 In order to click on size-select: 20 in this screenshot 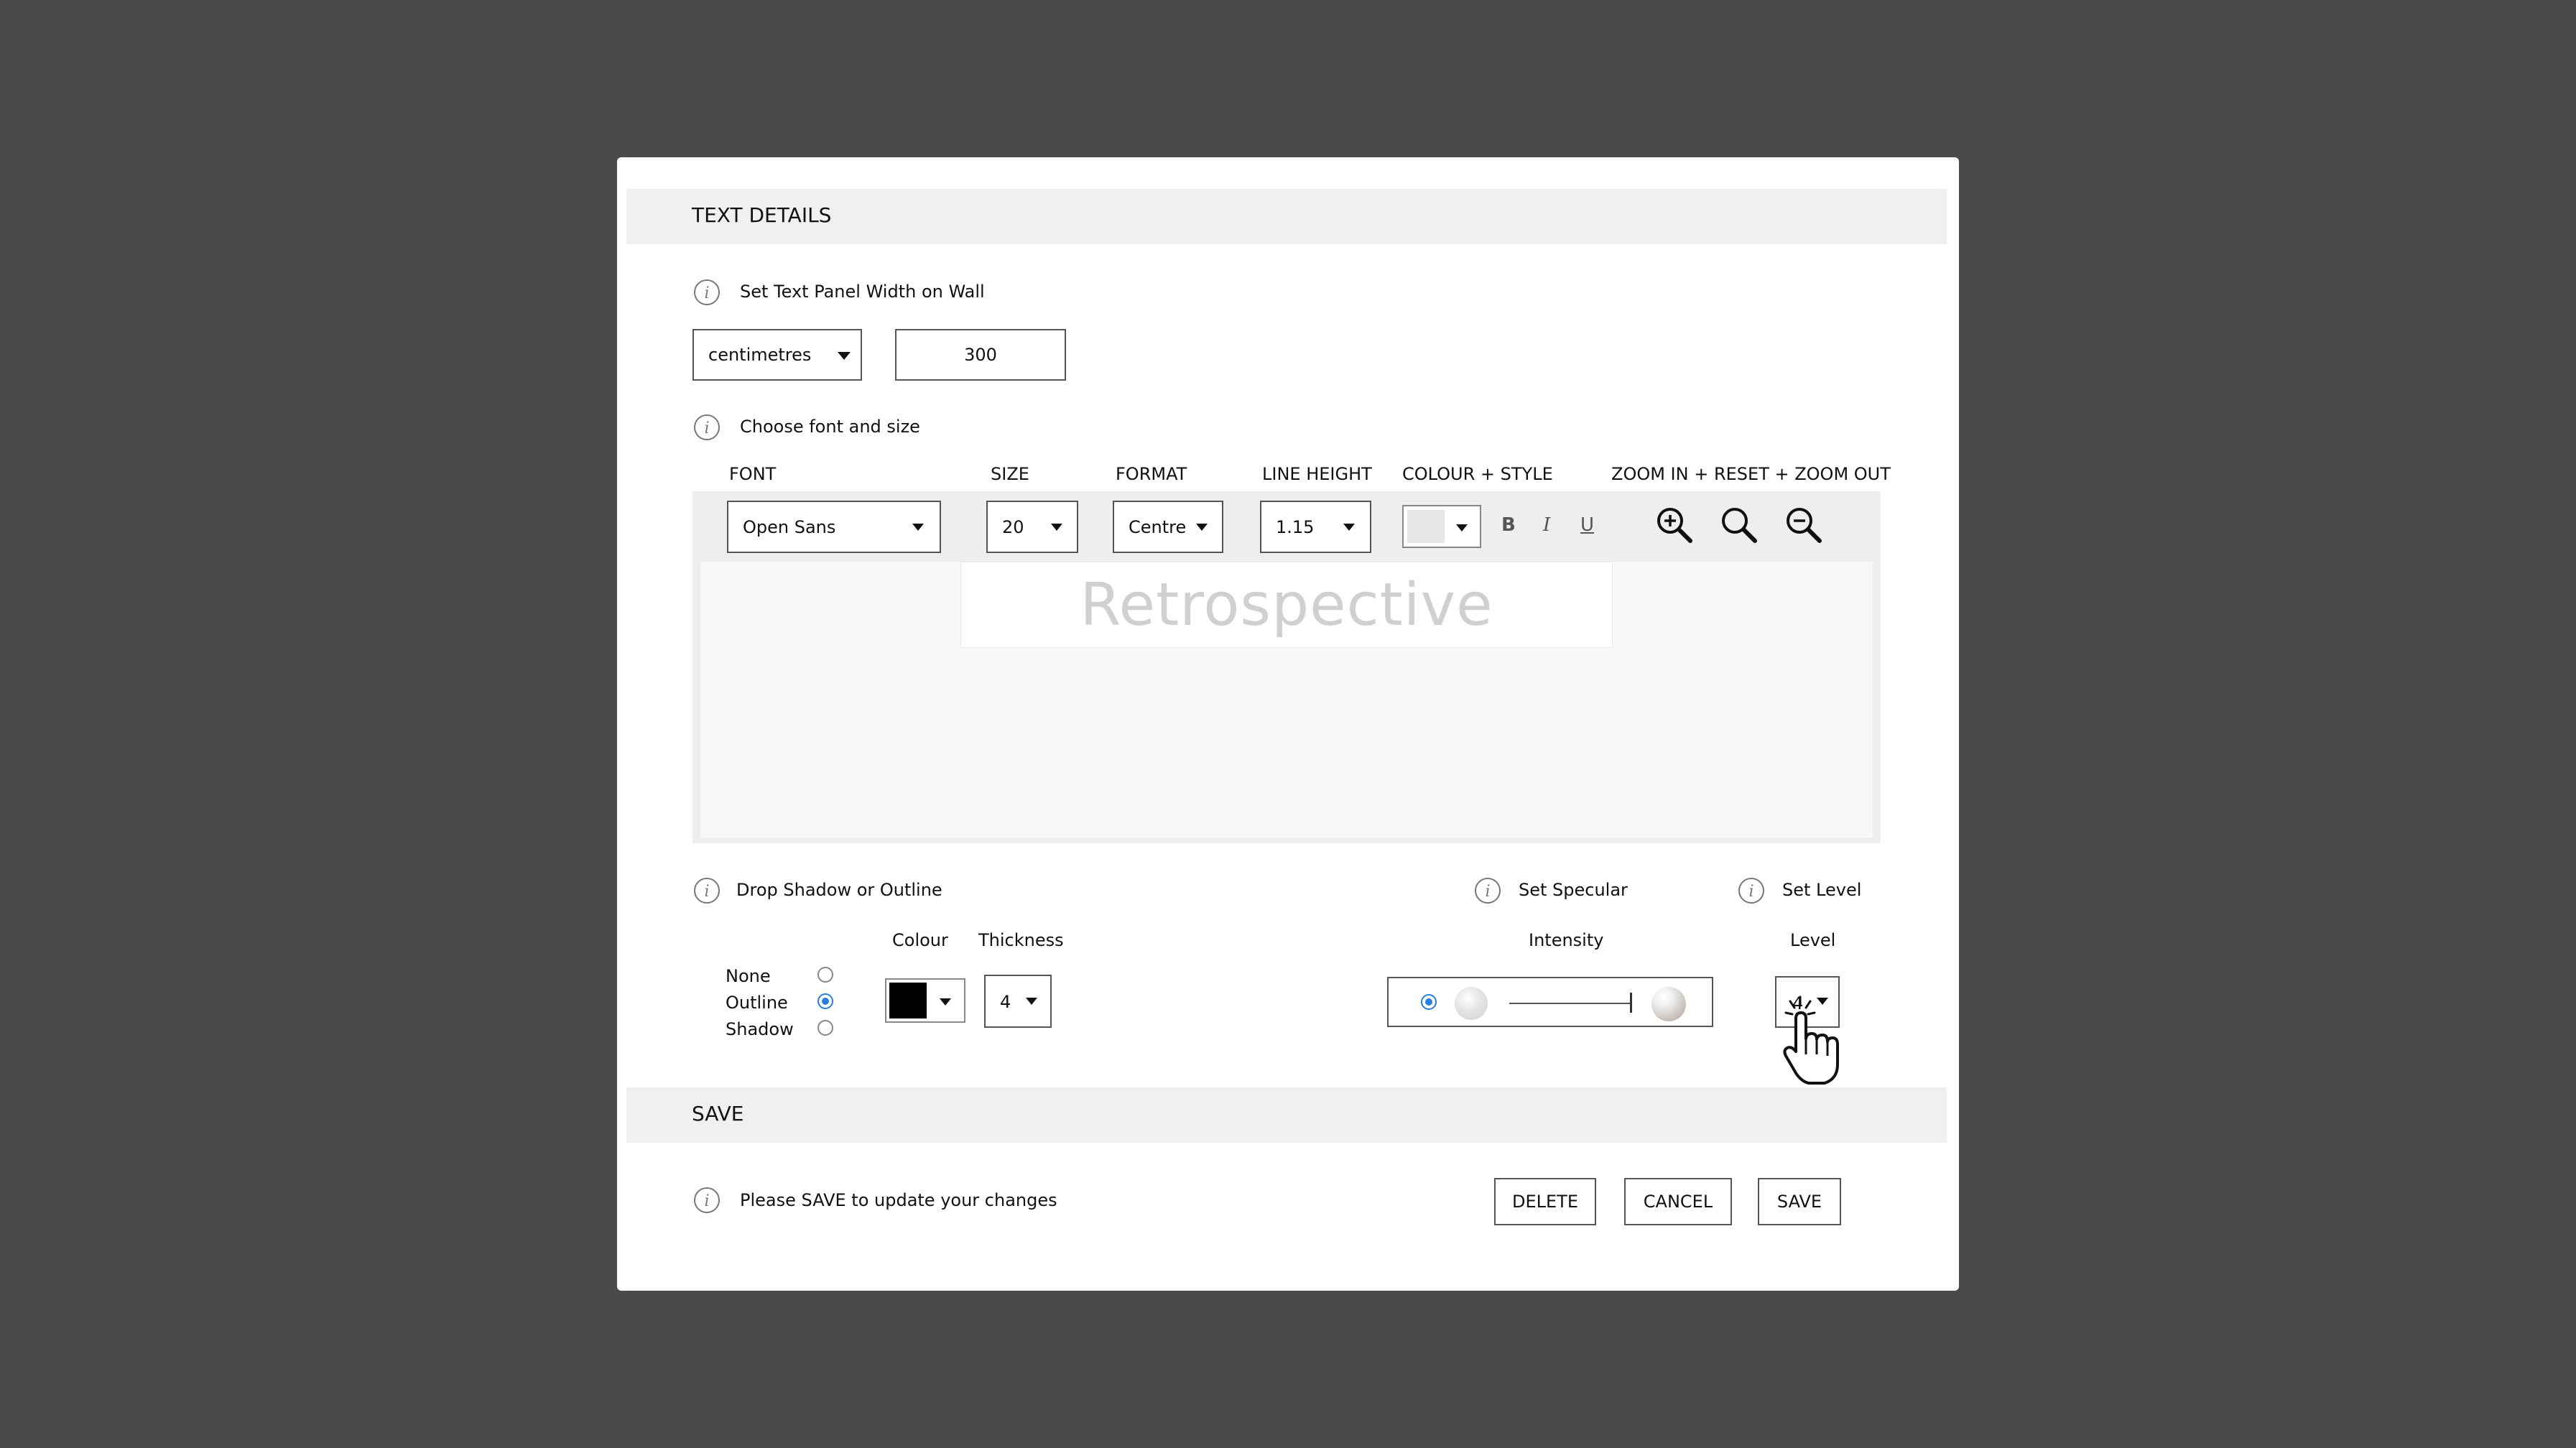, I will do `click(1032, 527)`.